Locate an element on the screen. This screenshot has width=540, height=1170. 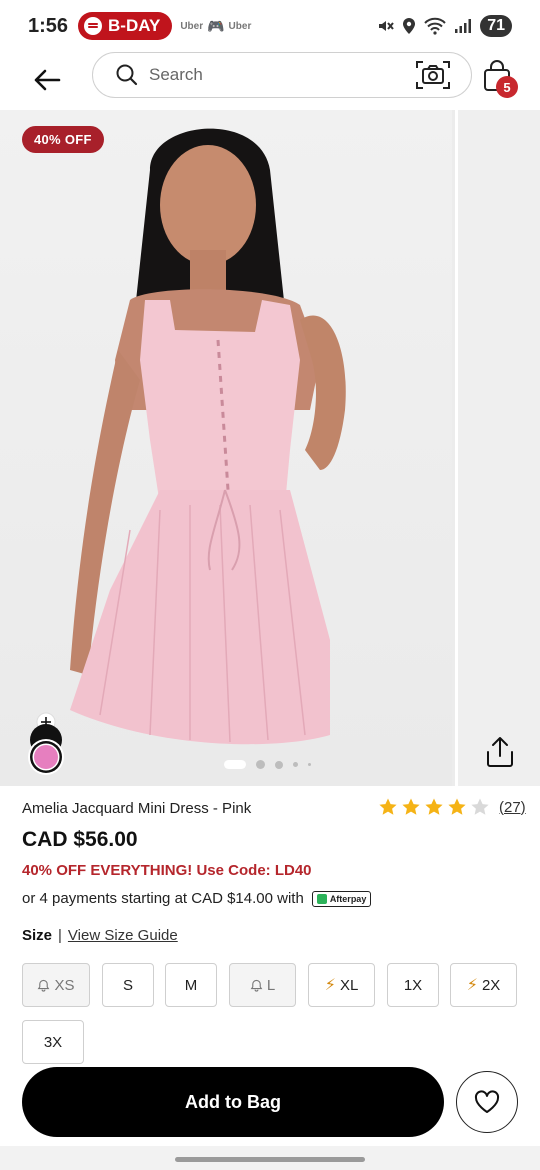
size-option-label: 2X is located at coordinates (491, 985).